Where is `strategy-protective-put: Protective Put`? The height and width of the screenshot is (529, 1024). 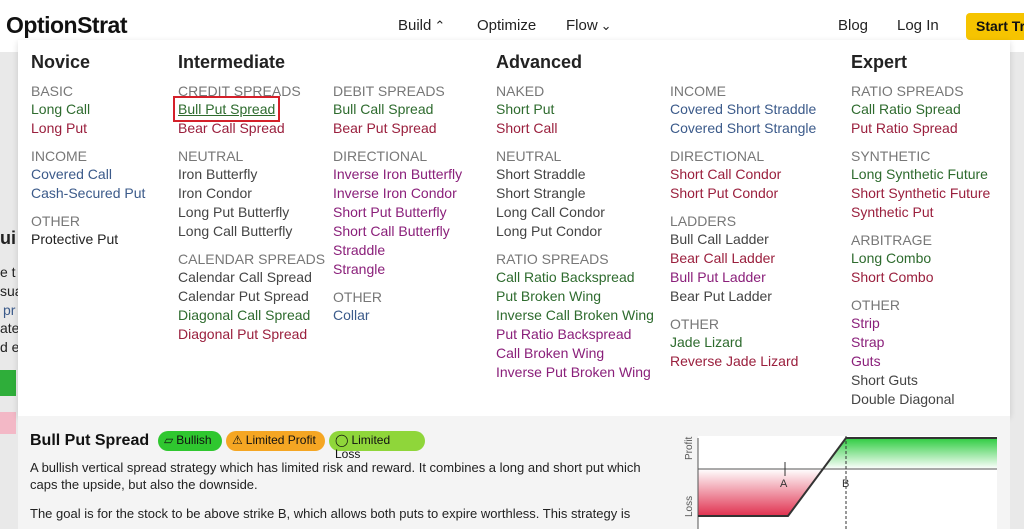 strategy-protective-put: Protective Put is located at coordinates (88, 239).